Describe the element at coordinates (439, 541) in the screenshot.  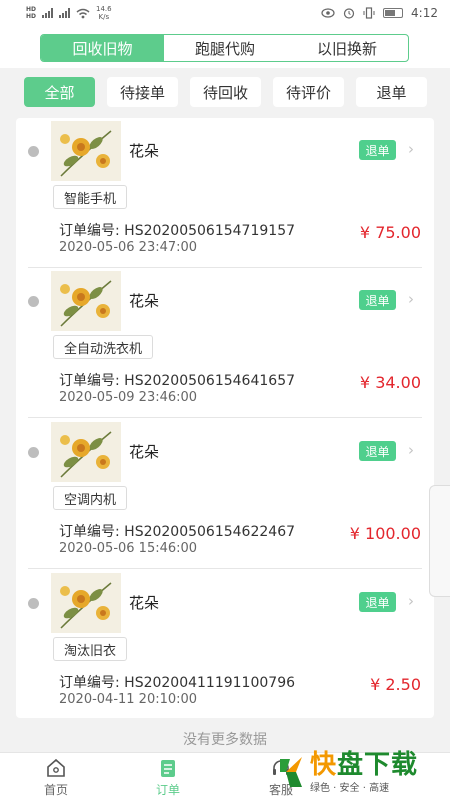
I see `edge-scroll-handle` at that location.